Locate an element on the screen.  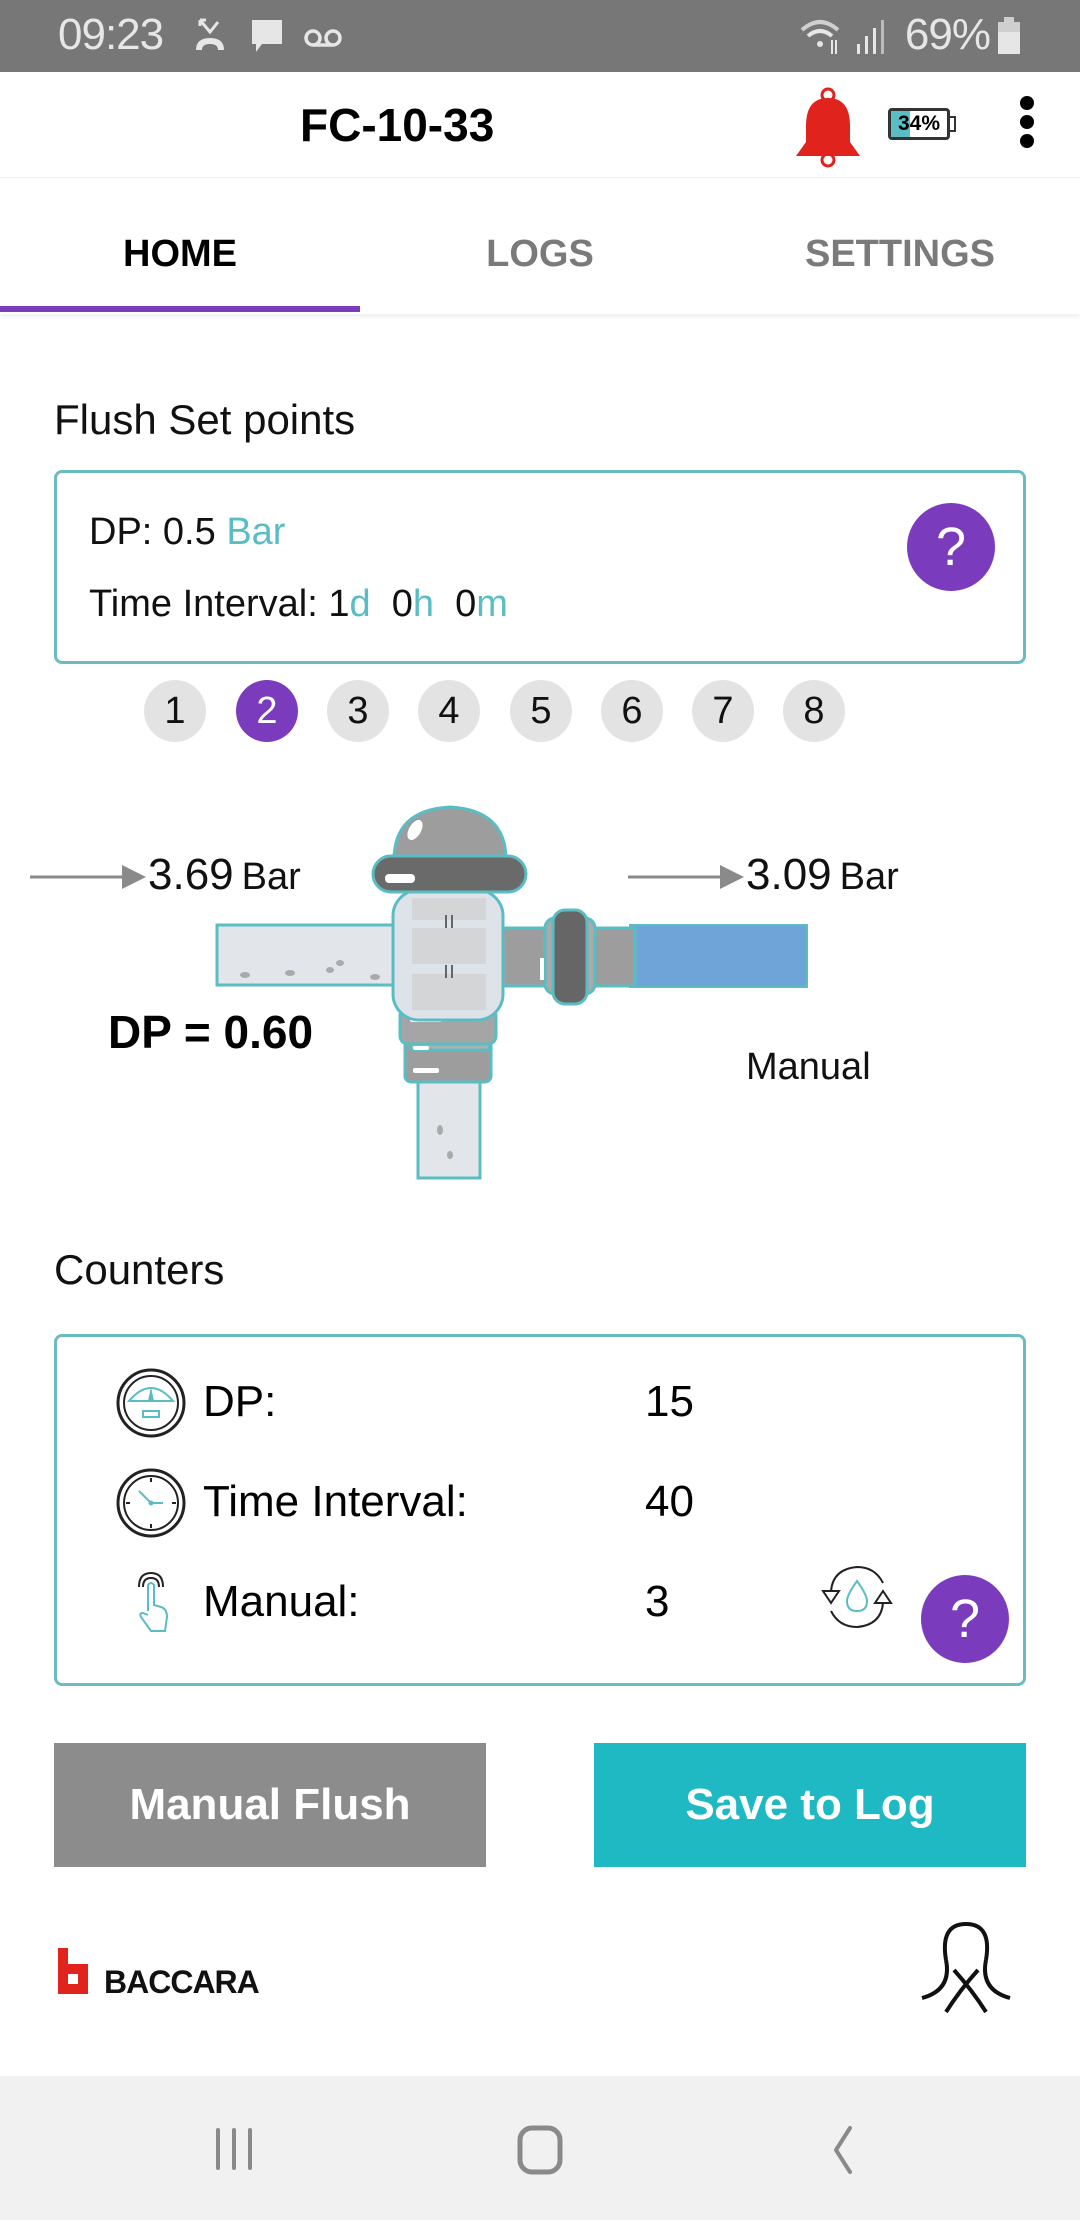
outlet-connector is located at coordinates (567, 957).